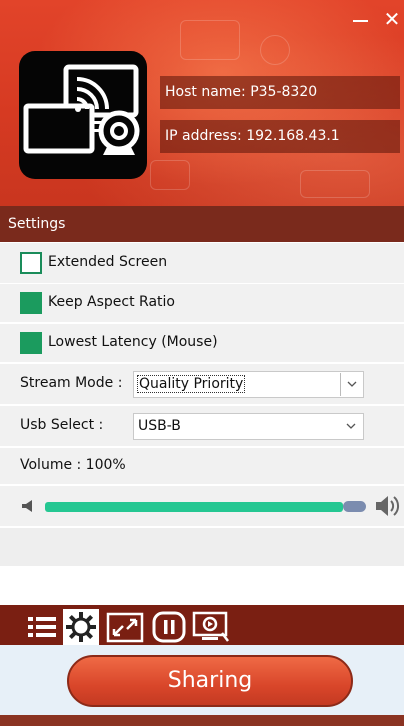 This screenshot has height=726, width=404. What do you see at coordinates (169, 627) in the screenshot?
I see `pause-icon` at bounding box center [169, 627].